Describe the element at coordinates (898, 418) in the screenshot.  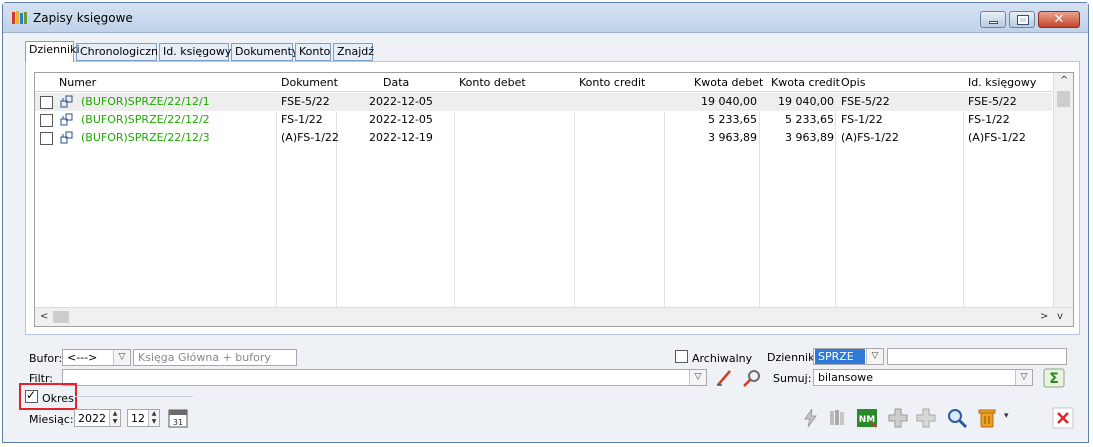
I see `add-icon` at that location.